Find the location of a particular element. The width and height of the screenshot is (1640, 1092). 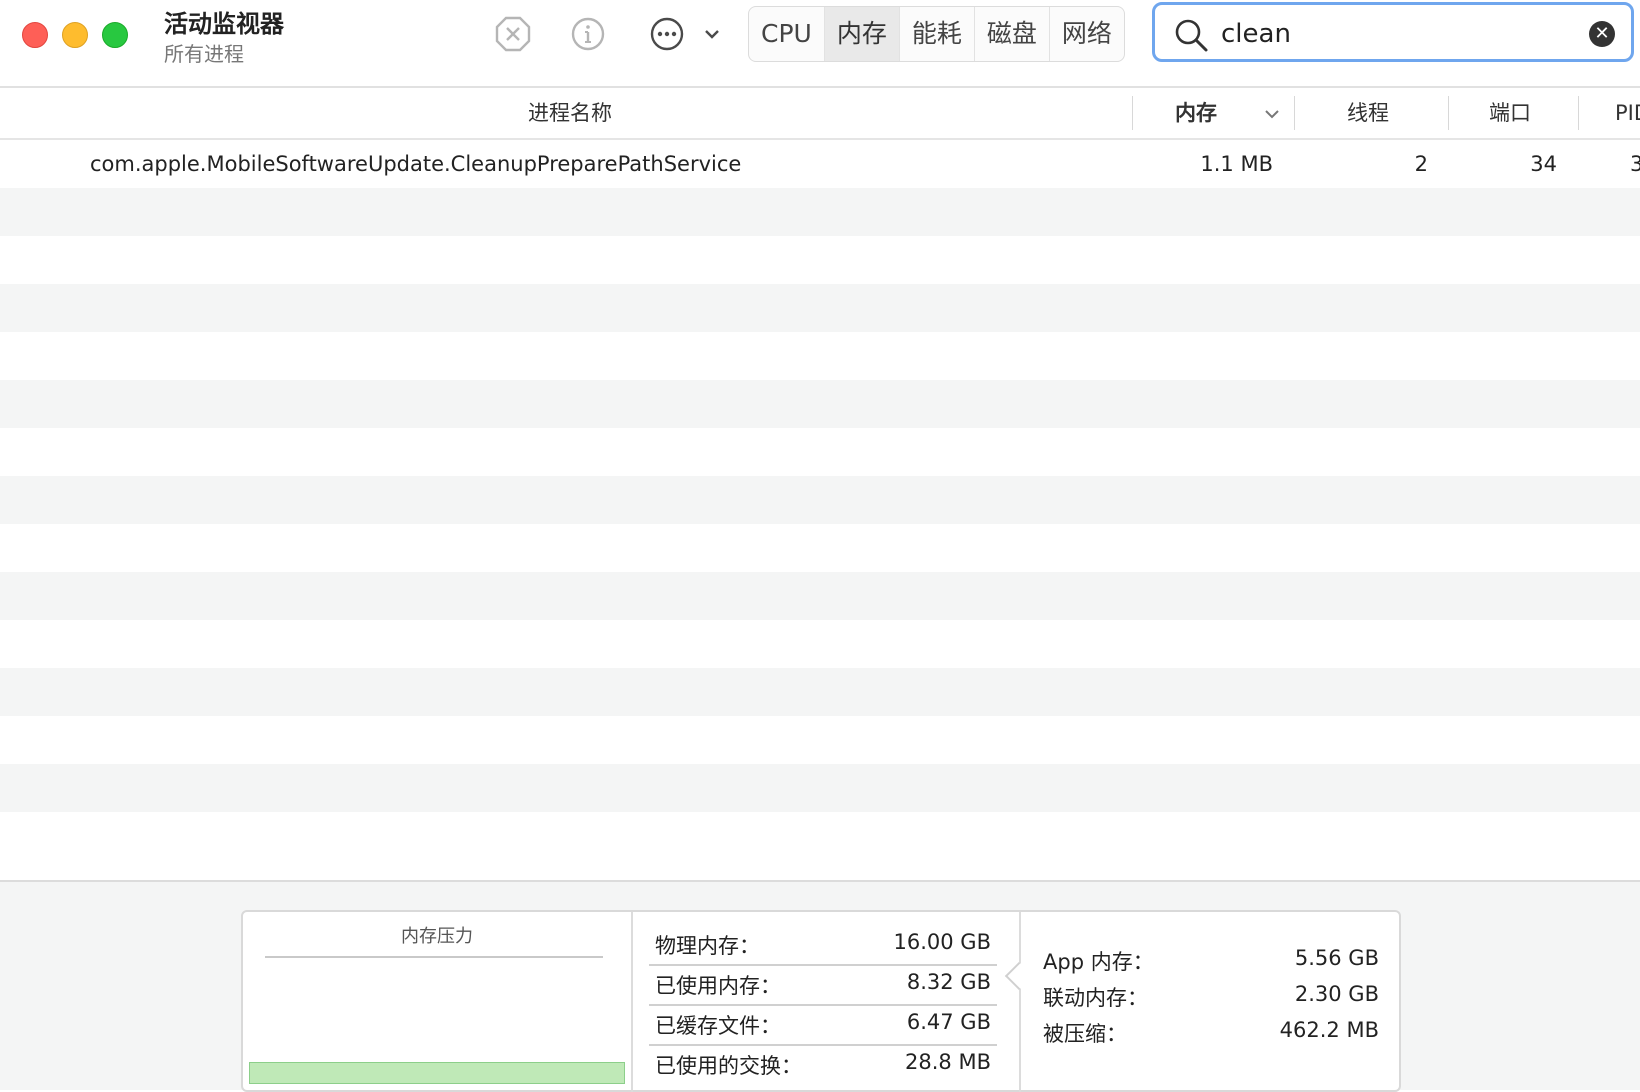

window-subtitle: 所有进程 is located at coordinates (204, 54).